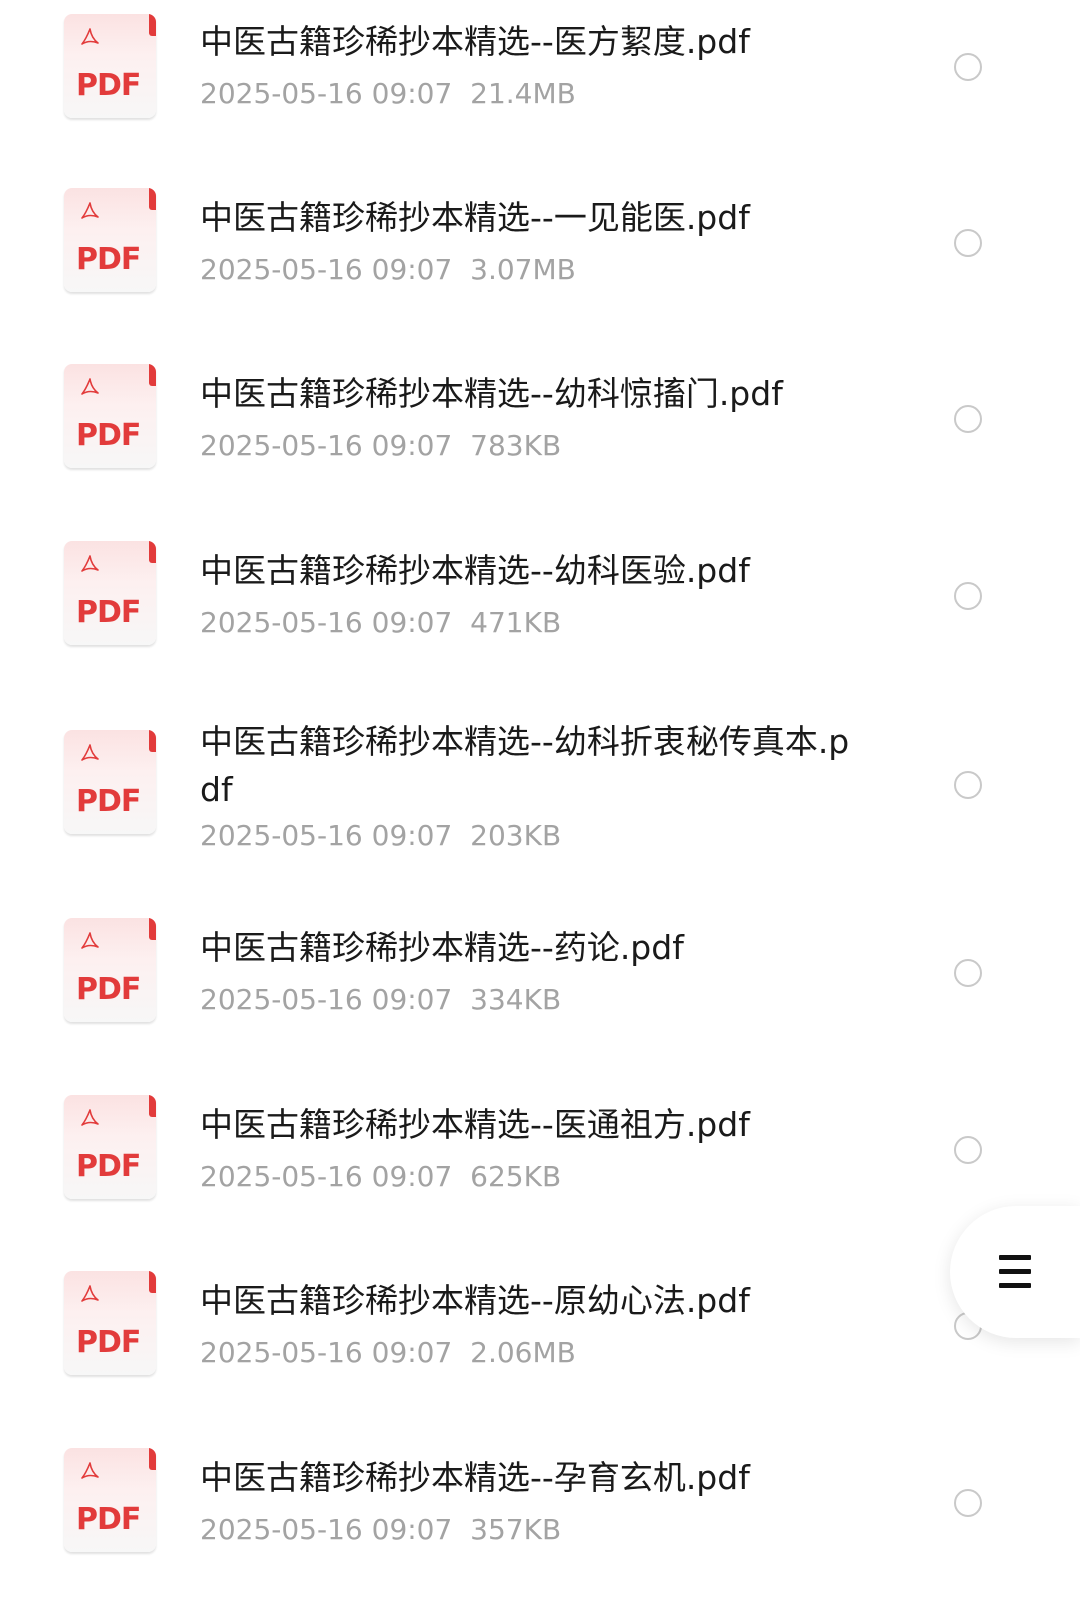  Describe the element at coordinates (516, 835) in the screenshot. I see `file-size: 203KB` at that location.